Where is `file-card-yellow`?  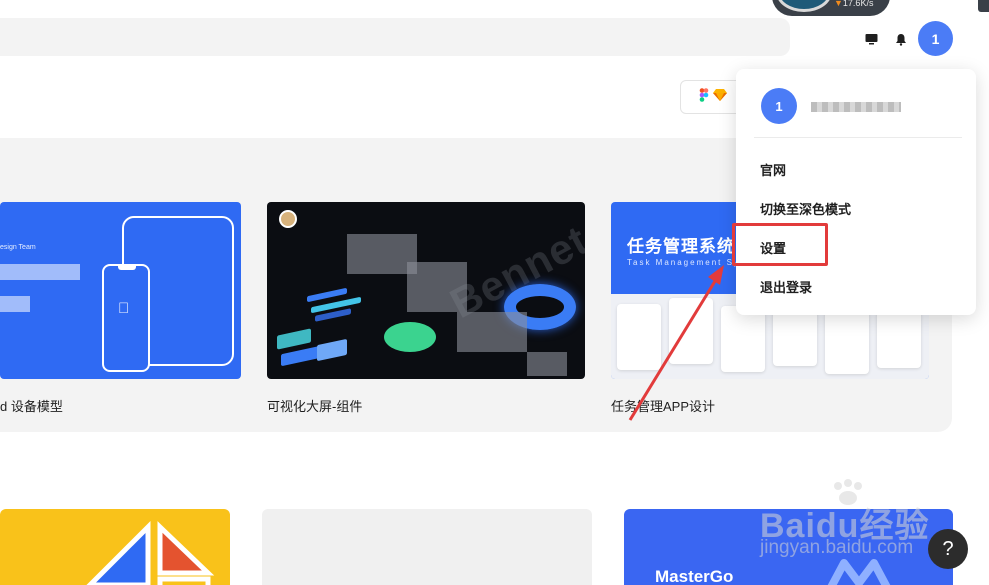 file-card-yellow is located at coordinates (115, 547).